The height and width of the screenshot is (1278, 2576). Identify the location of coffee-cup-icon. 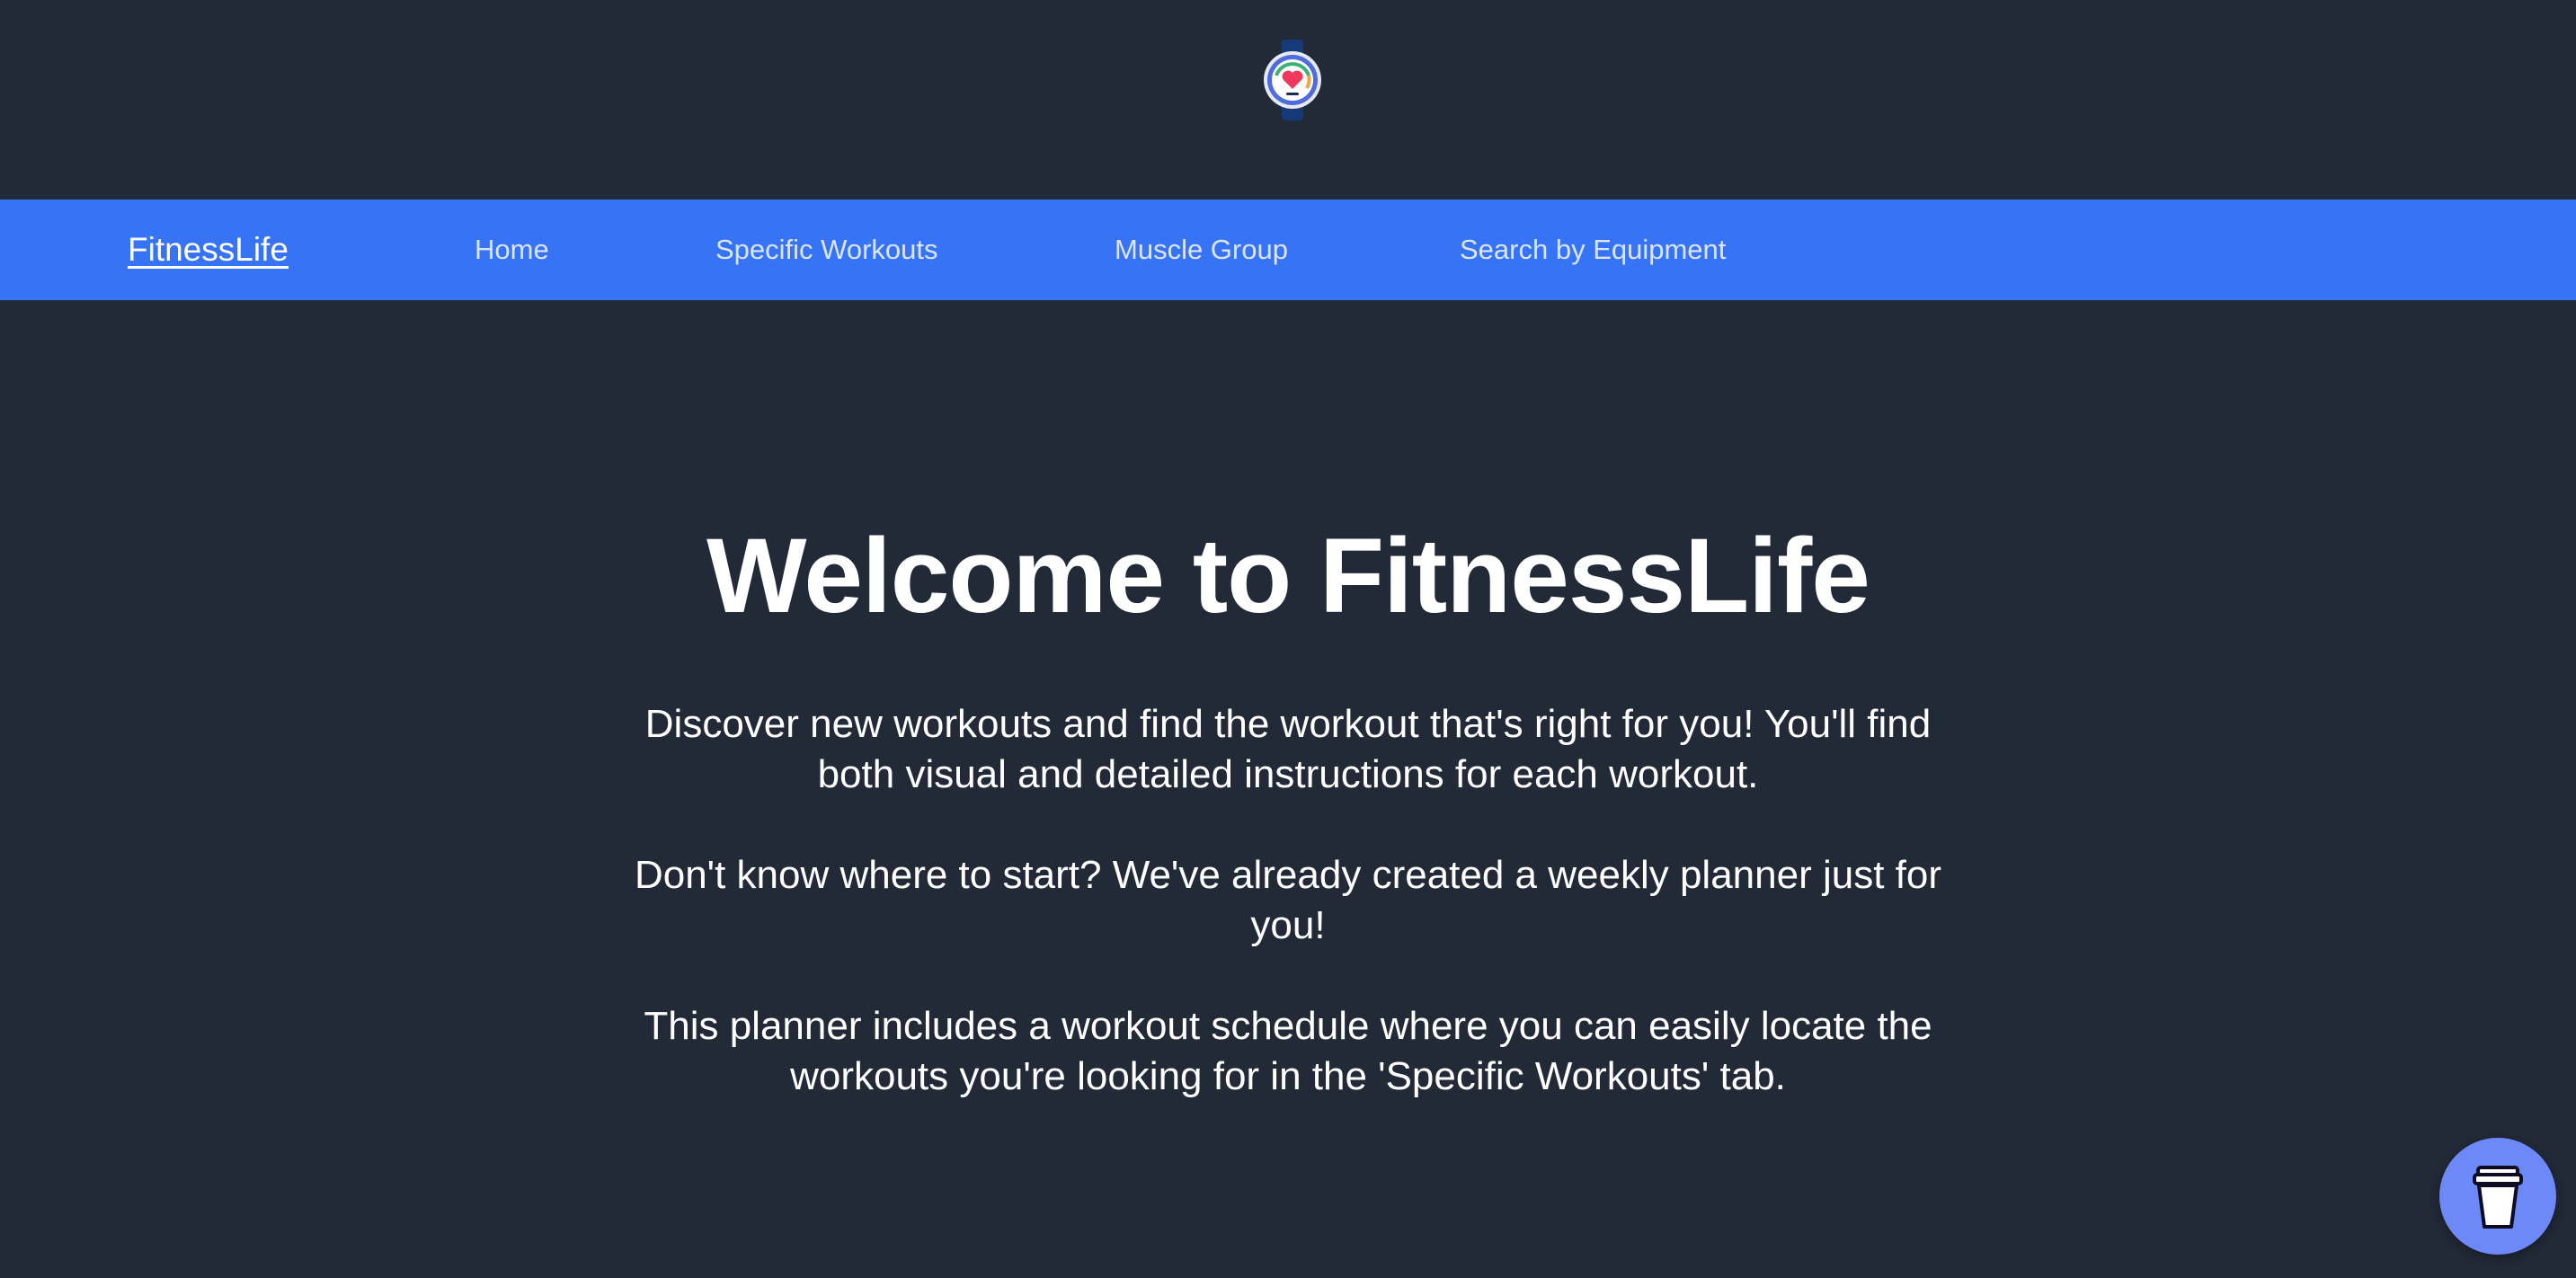
(2498, 1197).